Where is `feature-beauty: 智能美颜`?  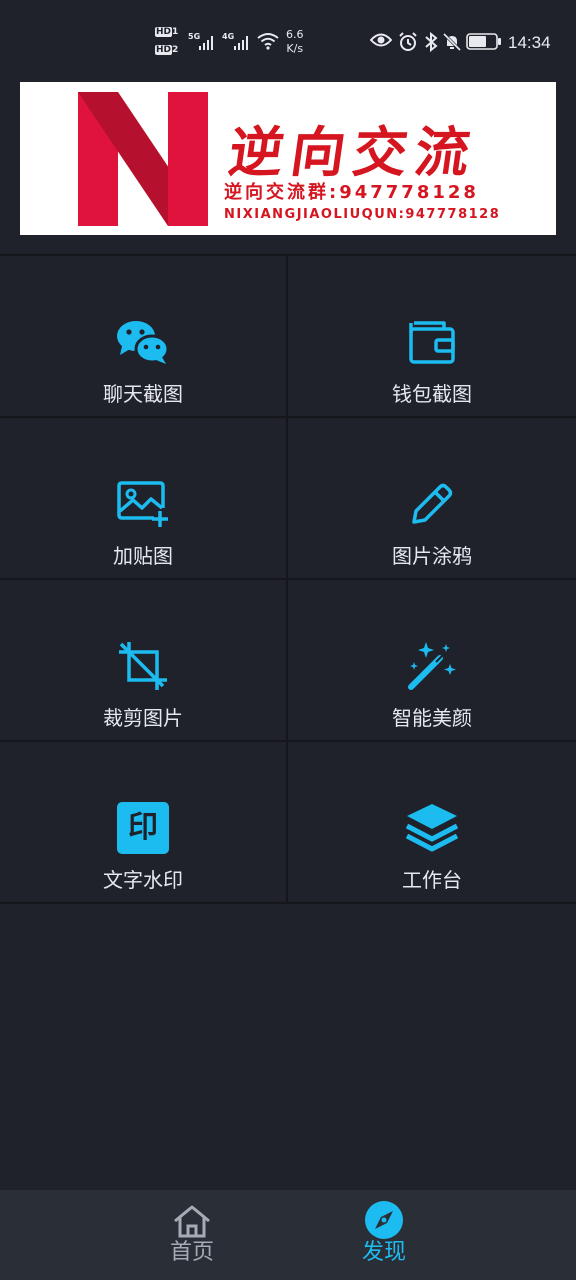
feature-beauty: 智能美颜 is located at coordinates (432, 661).